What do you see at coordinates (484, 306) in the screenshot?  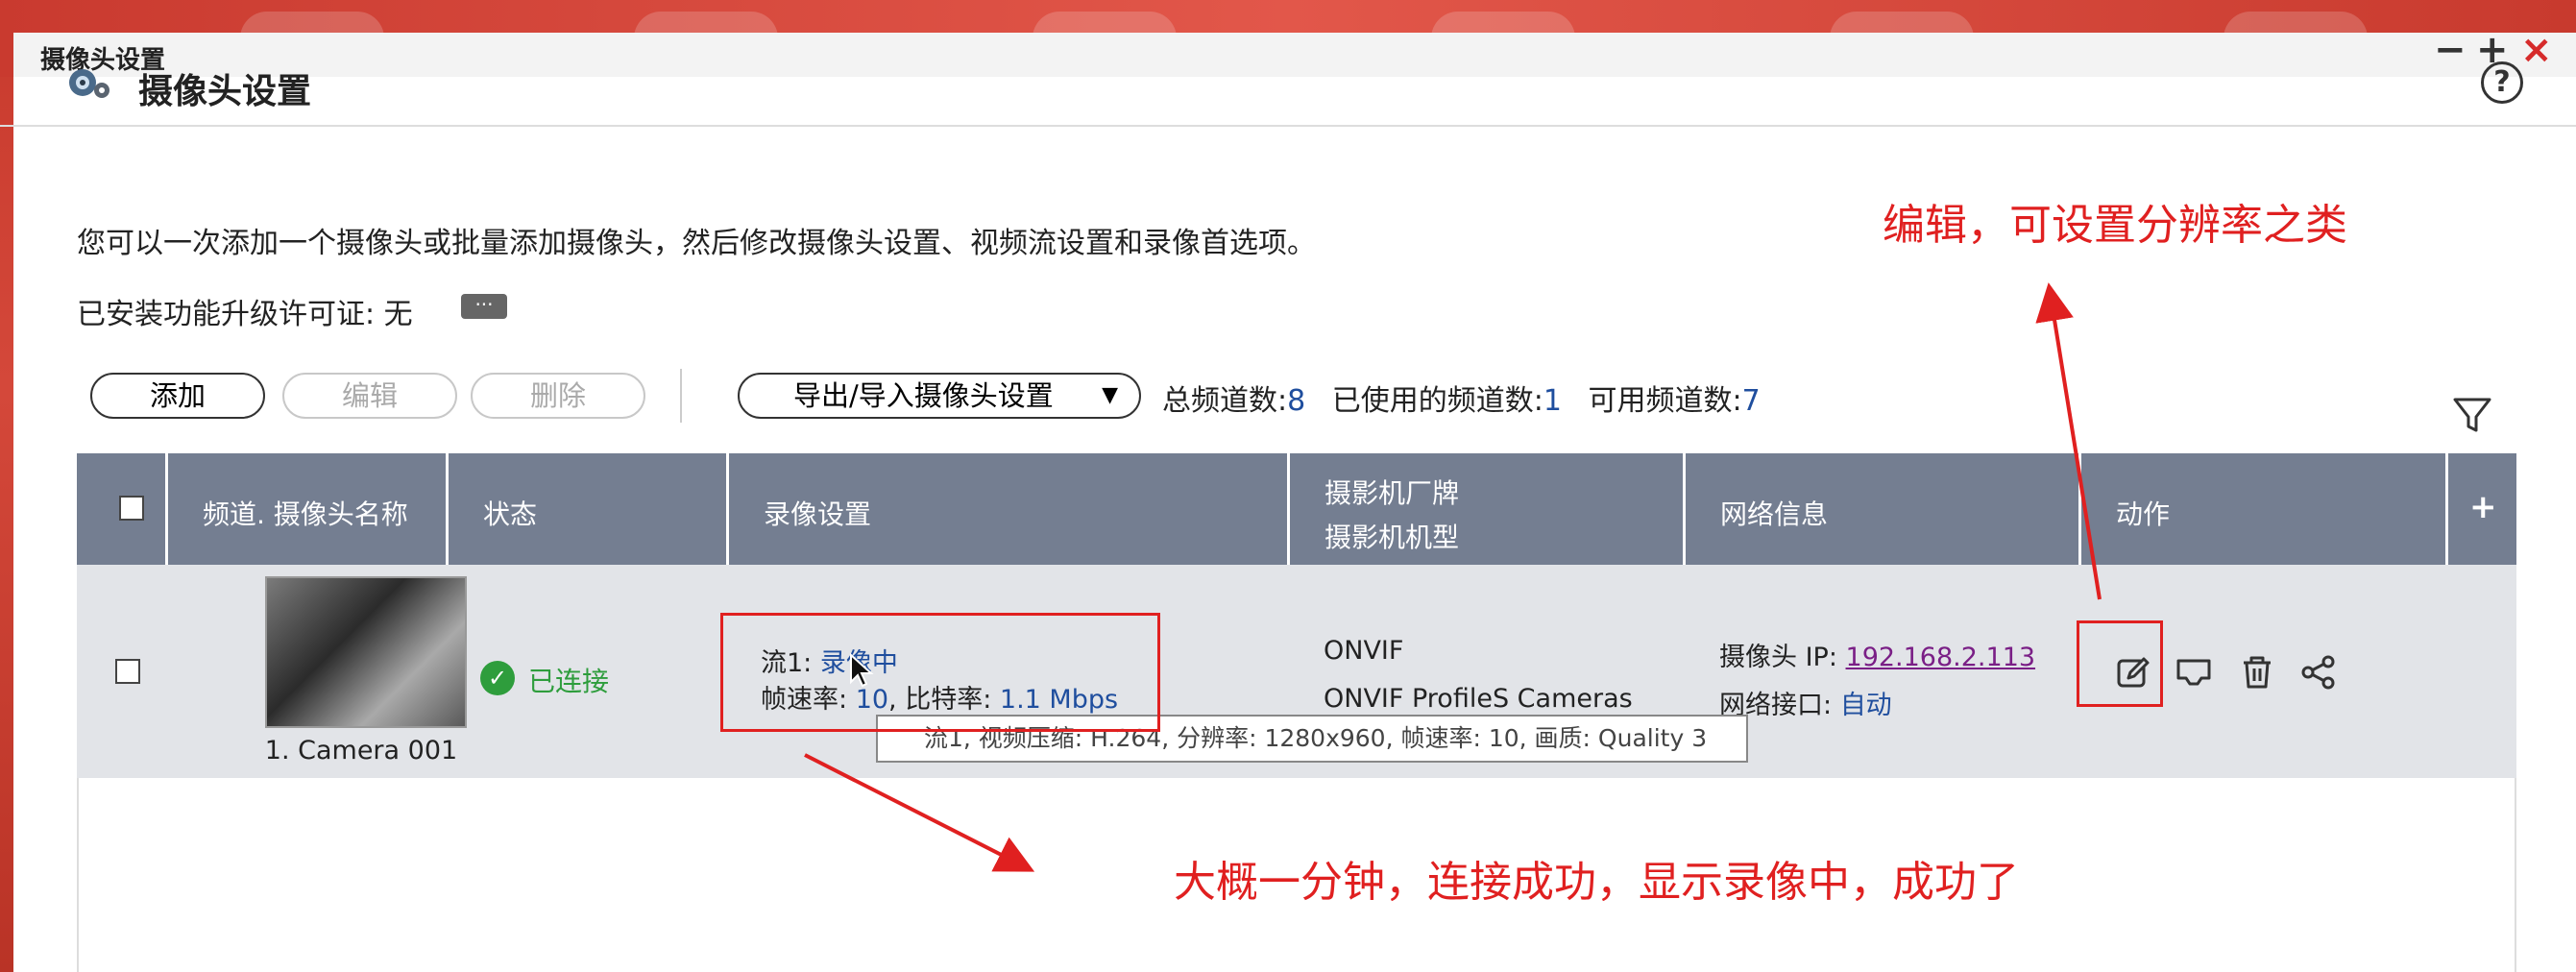 I see `license-more-button: ···` at bounding box center [484, 306].